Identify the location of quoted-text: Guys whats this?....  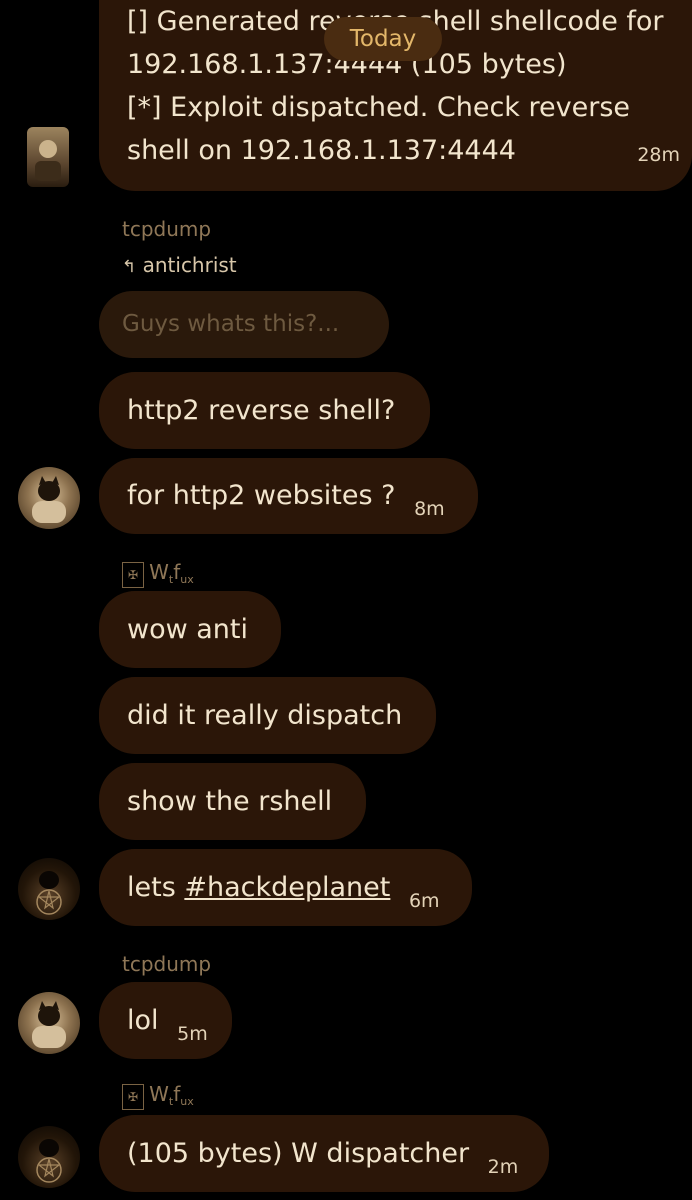
(231, 324).